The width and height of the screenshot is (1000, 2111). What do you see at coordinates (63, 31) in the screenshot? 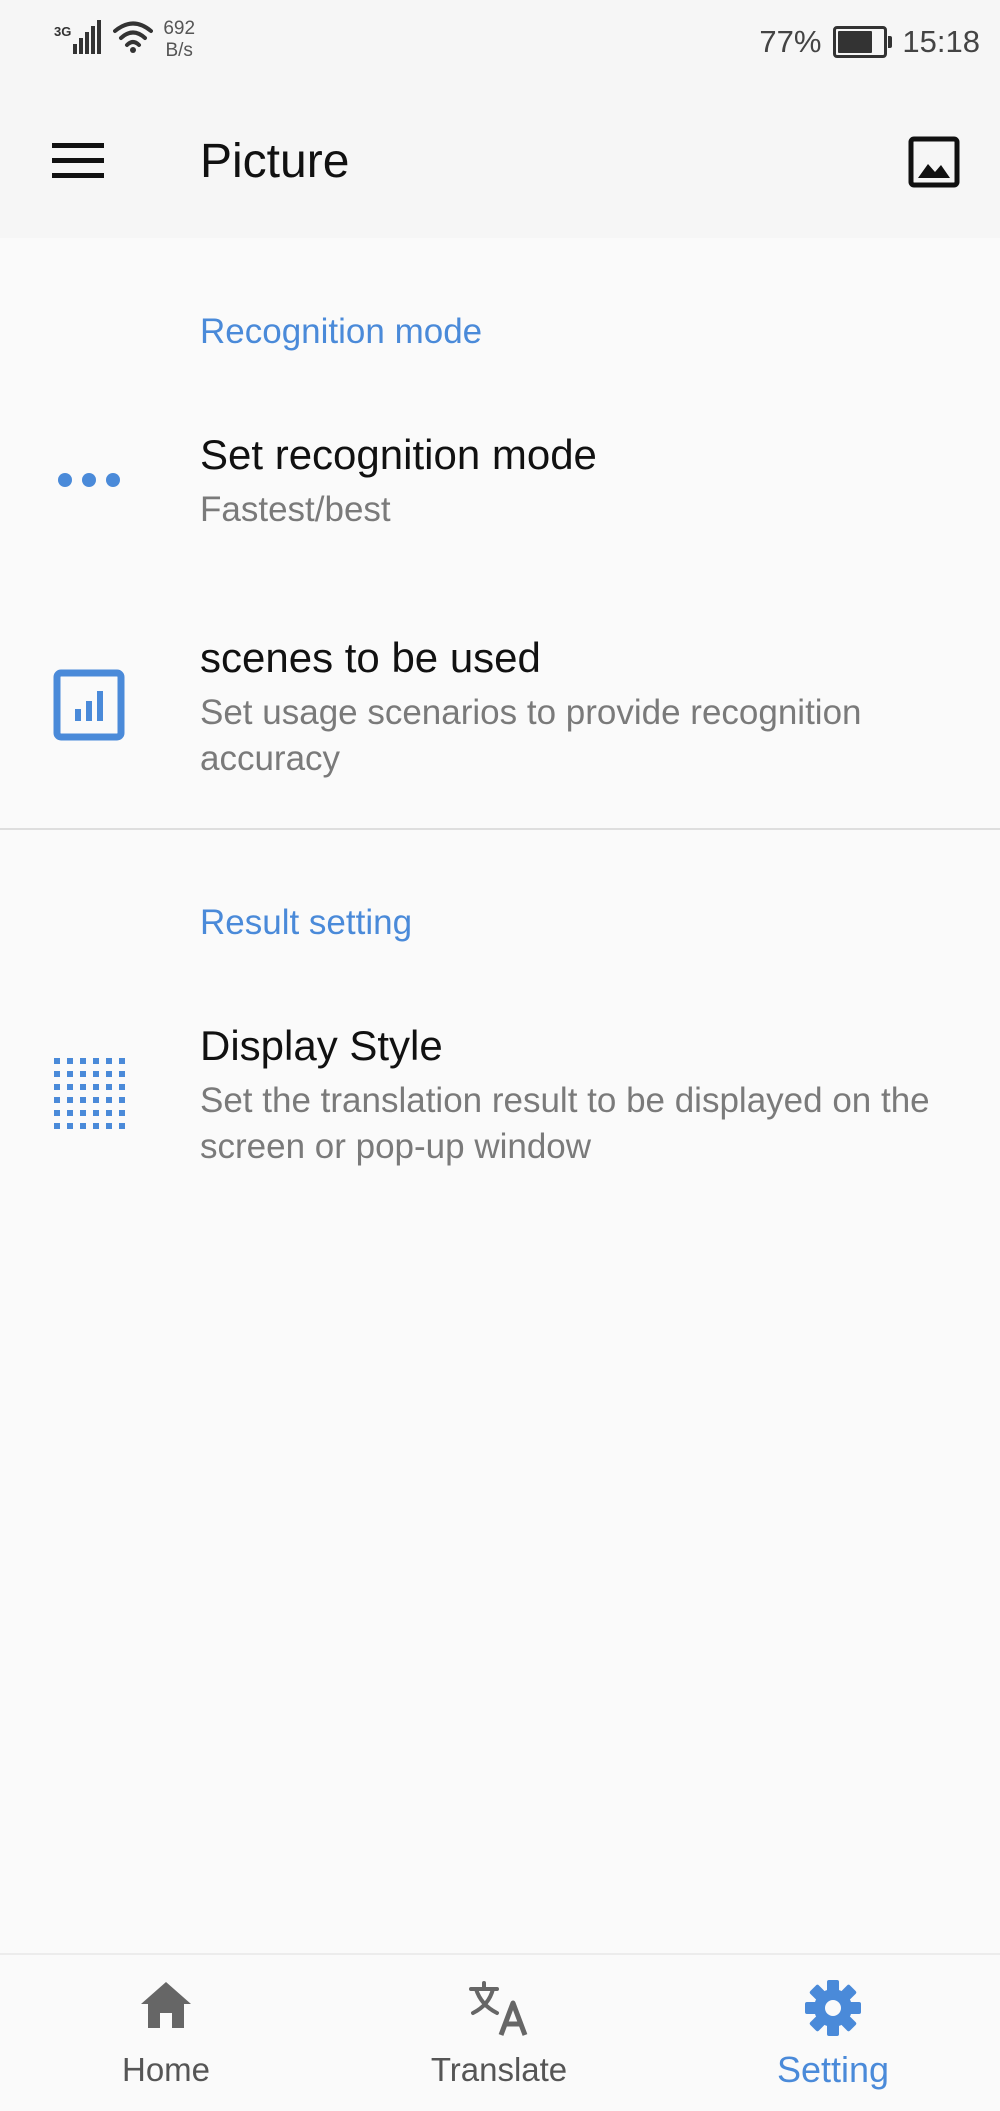
I see `network-type: 3G` at bounding box center [63, 31].